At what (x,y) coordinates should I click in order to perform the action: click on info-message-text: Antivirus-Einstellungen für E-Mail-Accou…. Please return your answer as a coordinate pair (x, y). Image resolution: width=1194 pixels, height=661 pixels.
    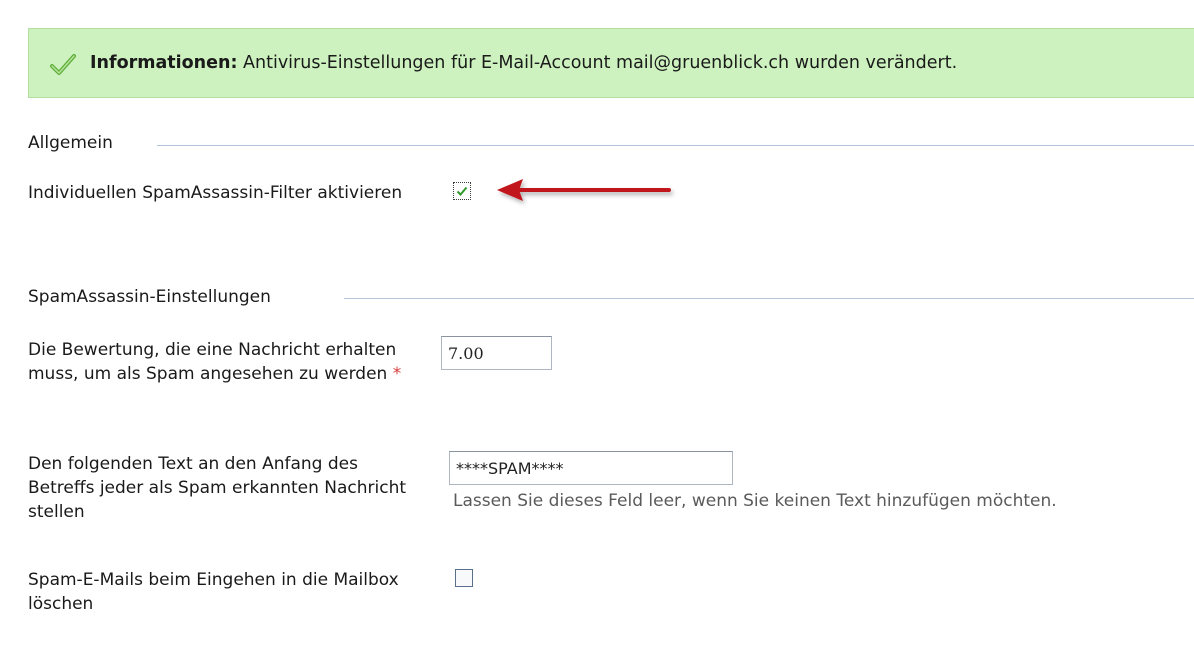
    Looking at the image, I should click on (600, 63).